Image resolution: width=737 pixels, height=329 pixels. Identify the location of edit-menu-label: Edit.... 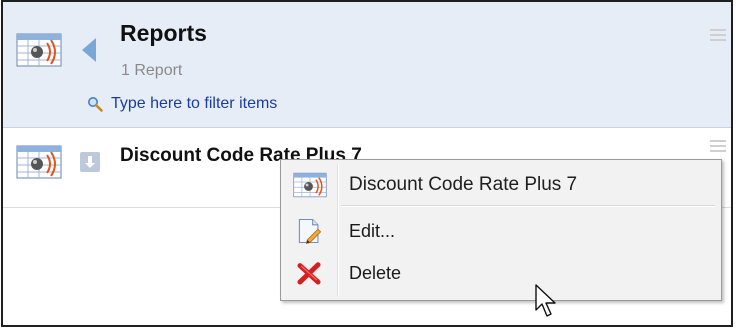
(372, 231).